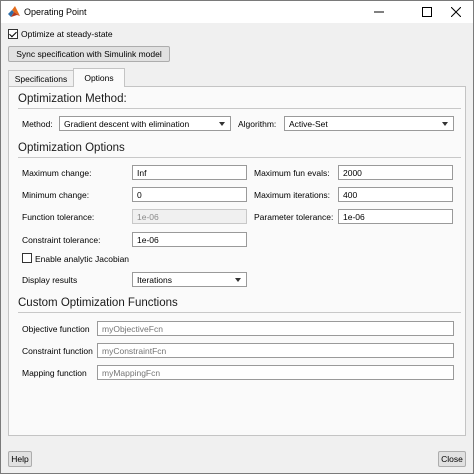 The image size is (474, 474). I want to click on constraint-tolerance-field, so click(189, 239).